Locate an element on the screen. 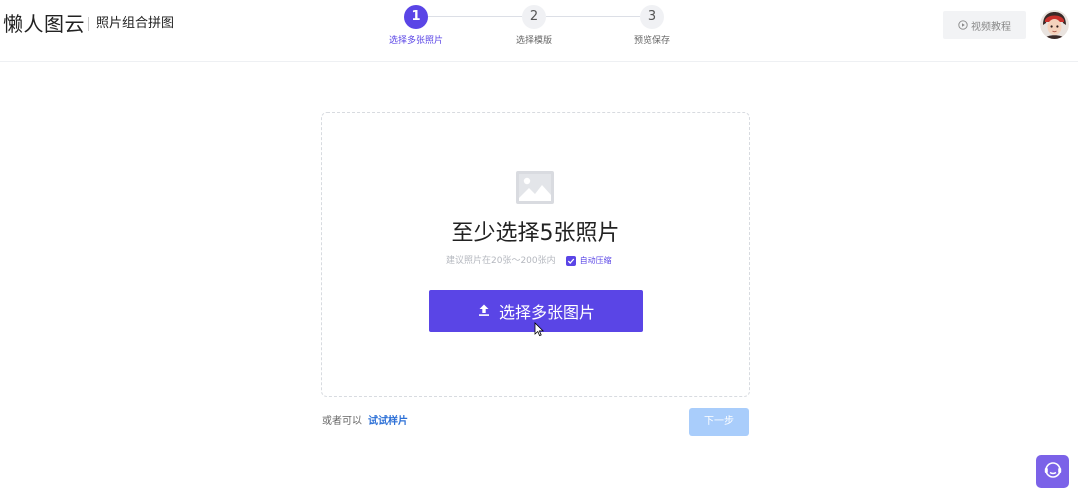 This screenshot has width=1078, height=498. customer-service-button is located at coordinates (1052, 471).